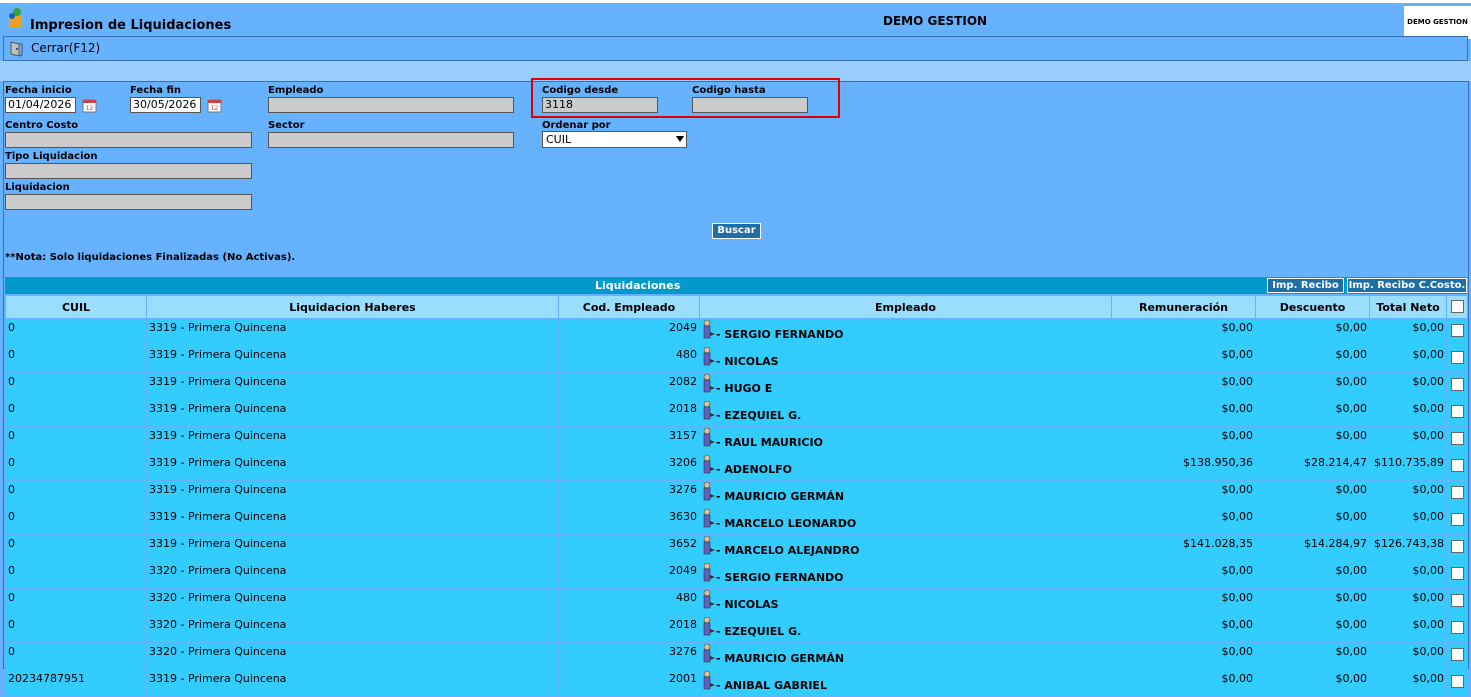  I want to click on cod-empleado-cell: 2049, so click(629, 575).